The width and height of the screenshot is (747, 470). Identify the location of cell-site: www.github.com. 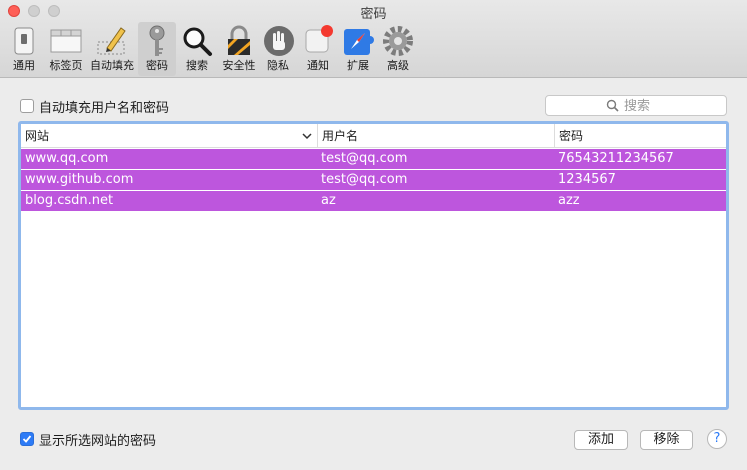
(79, 179).